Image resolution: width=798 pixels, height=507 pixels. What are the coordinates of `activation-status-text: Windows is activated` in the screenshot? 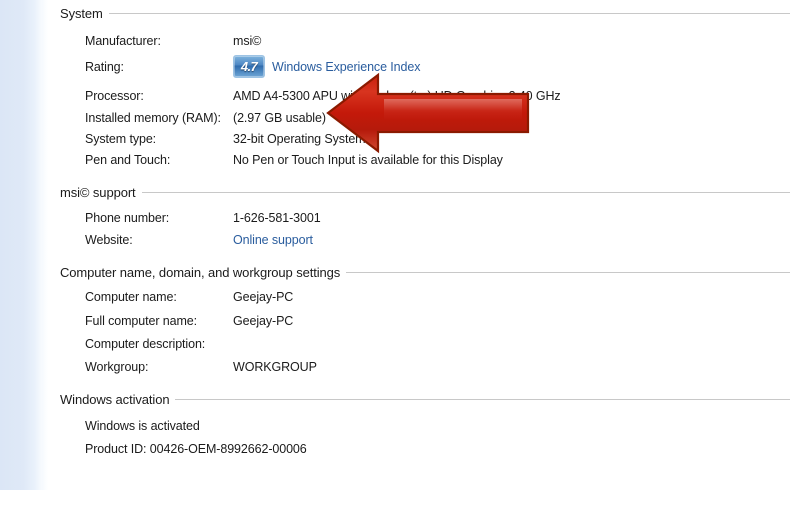 It's located at (142, 426).